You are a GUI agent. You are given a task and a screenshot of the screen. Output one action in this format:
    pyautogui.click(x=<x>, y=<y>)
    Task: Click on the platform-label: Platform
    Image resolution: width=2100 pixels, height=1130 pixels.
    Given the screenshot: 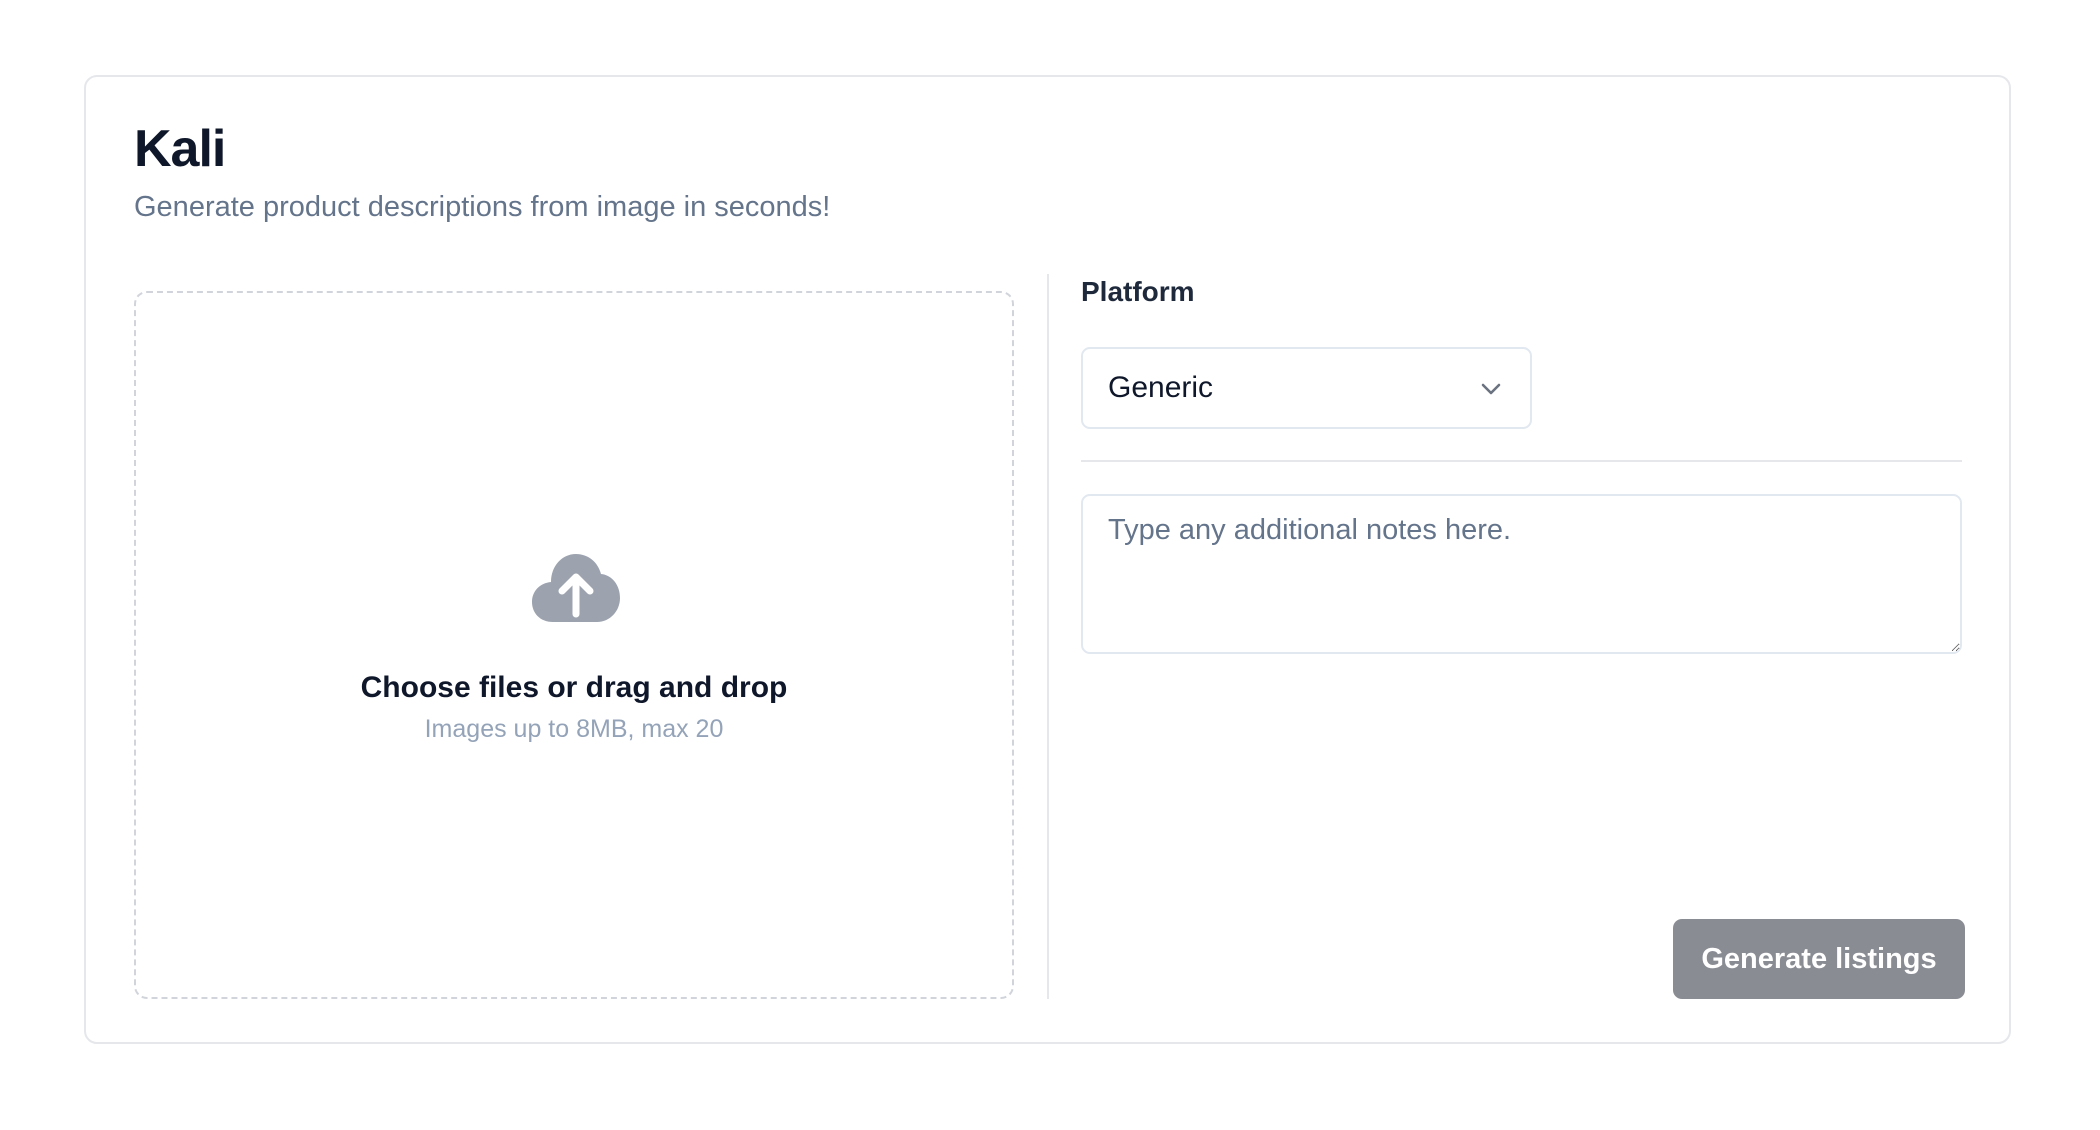 What is the action you would take?
    pyautogui.click(x=1138, y=291)
    